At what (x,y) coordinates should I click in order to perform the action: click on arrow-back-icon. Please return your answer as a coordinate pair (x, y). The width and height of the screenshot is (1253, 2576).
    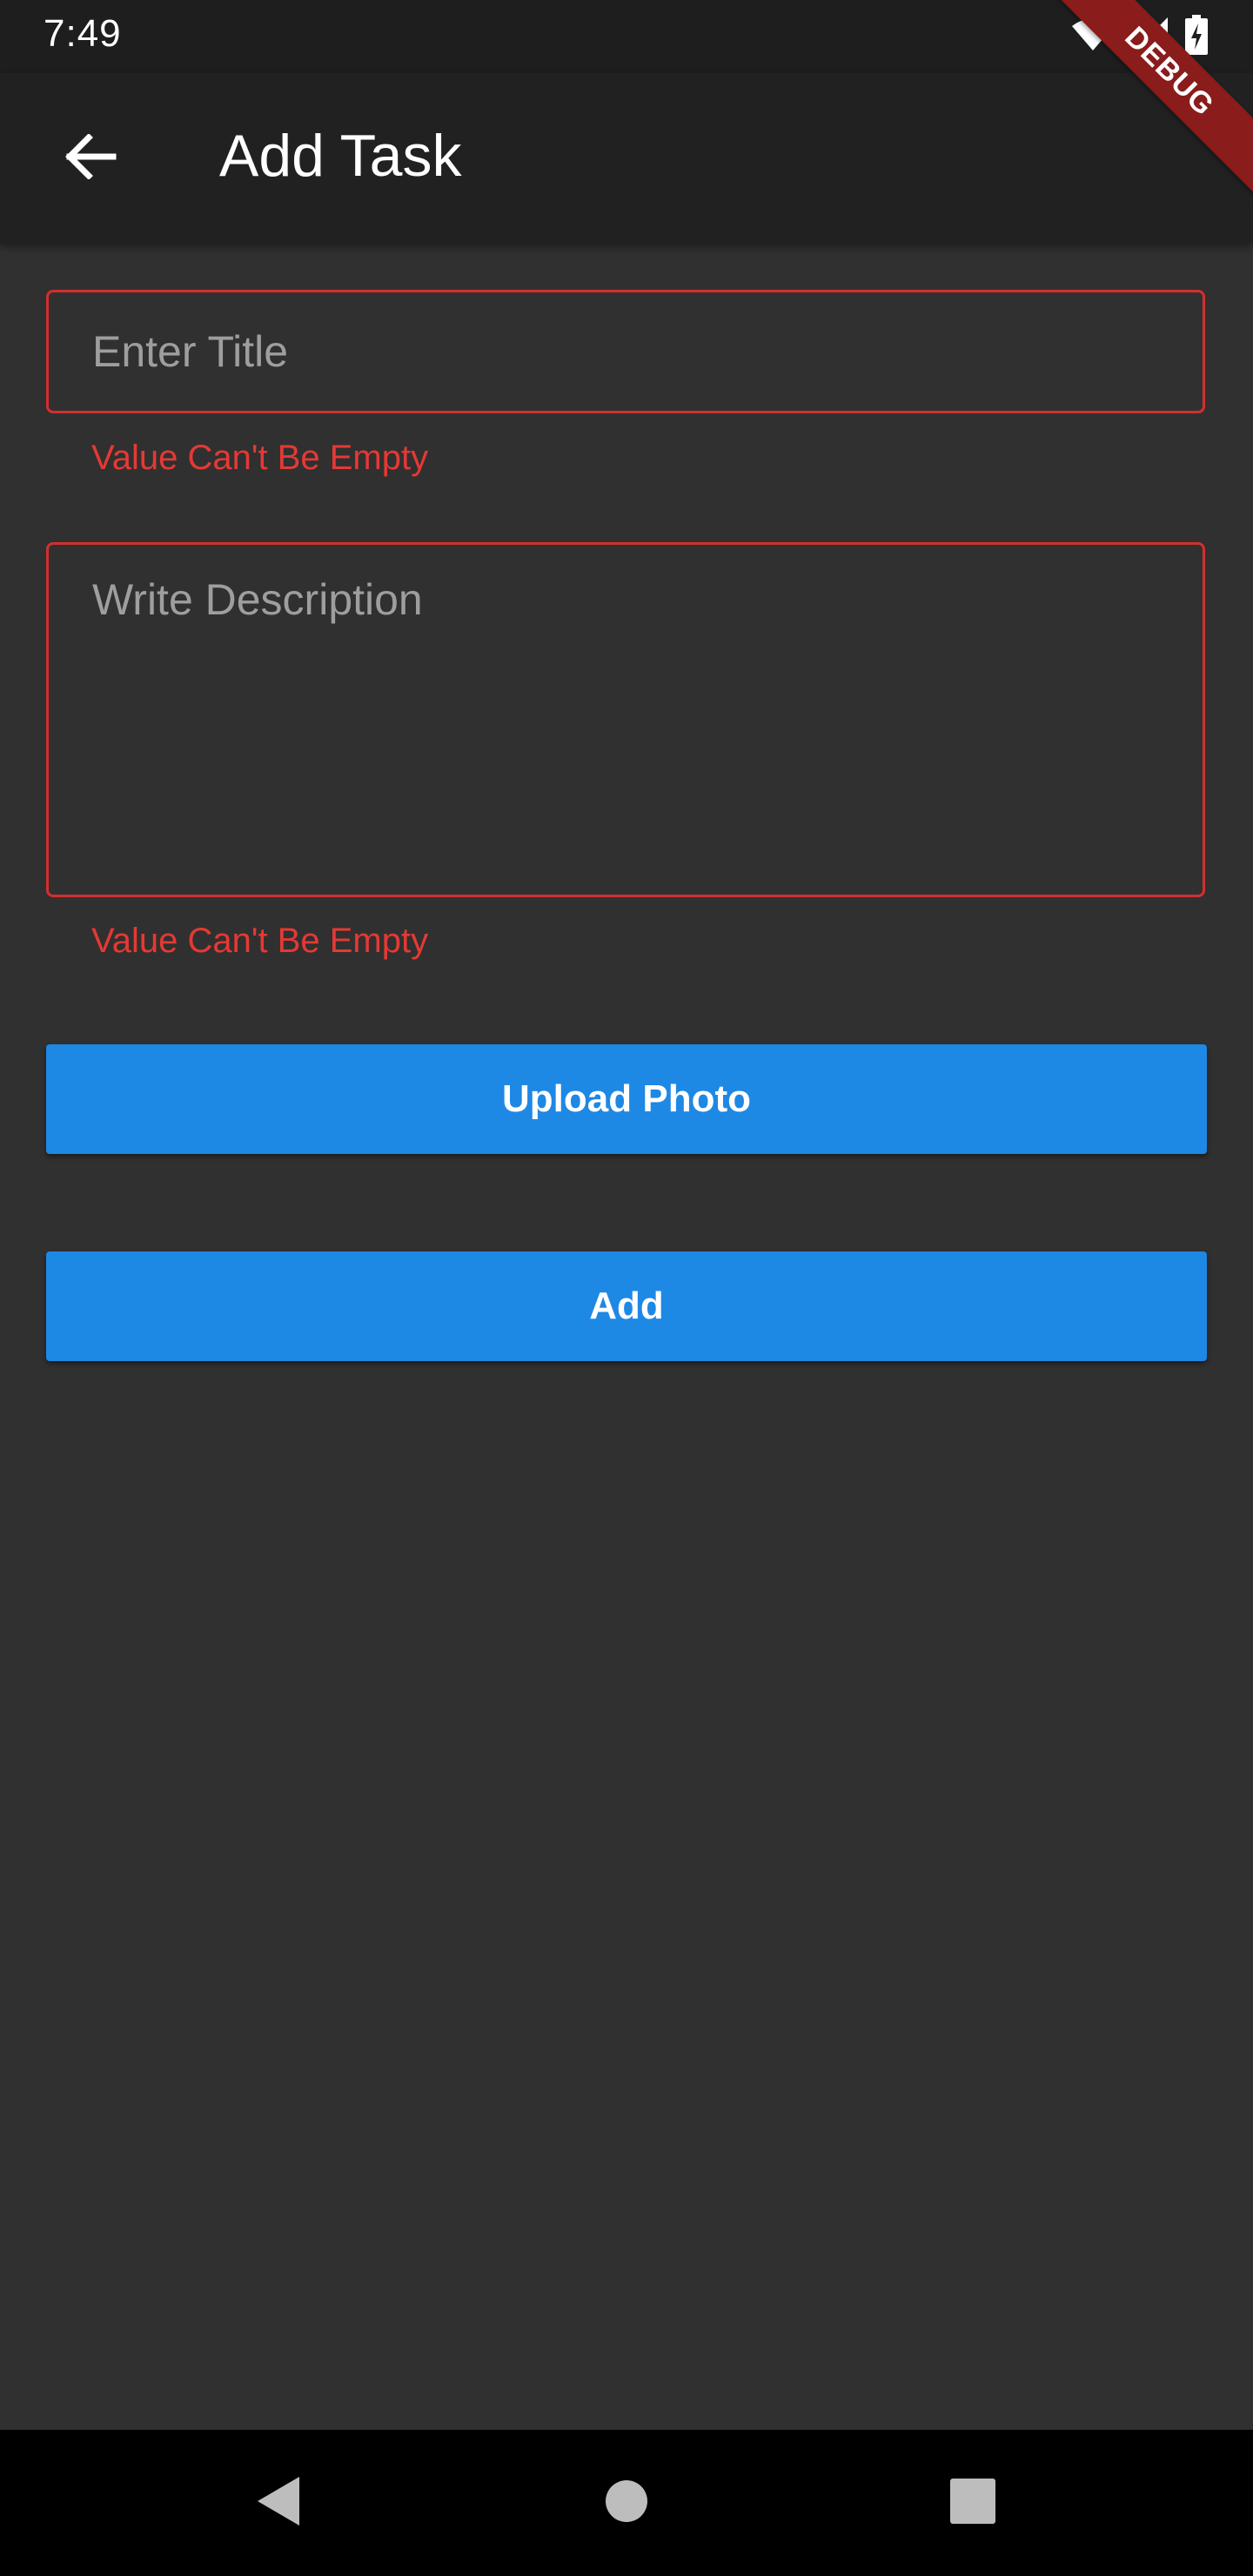
    Looking at the image, I should click on (90, 158).